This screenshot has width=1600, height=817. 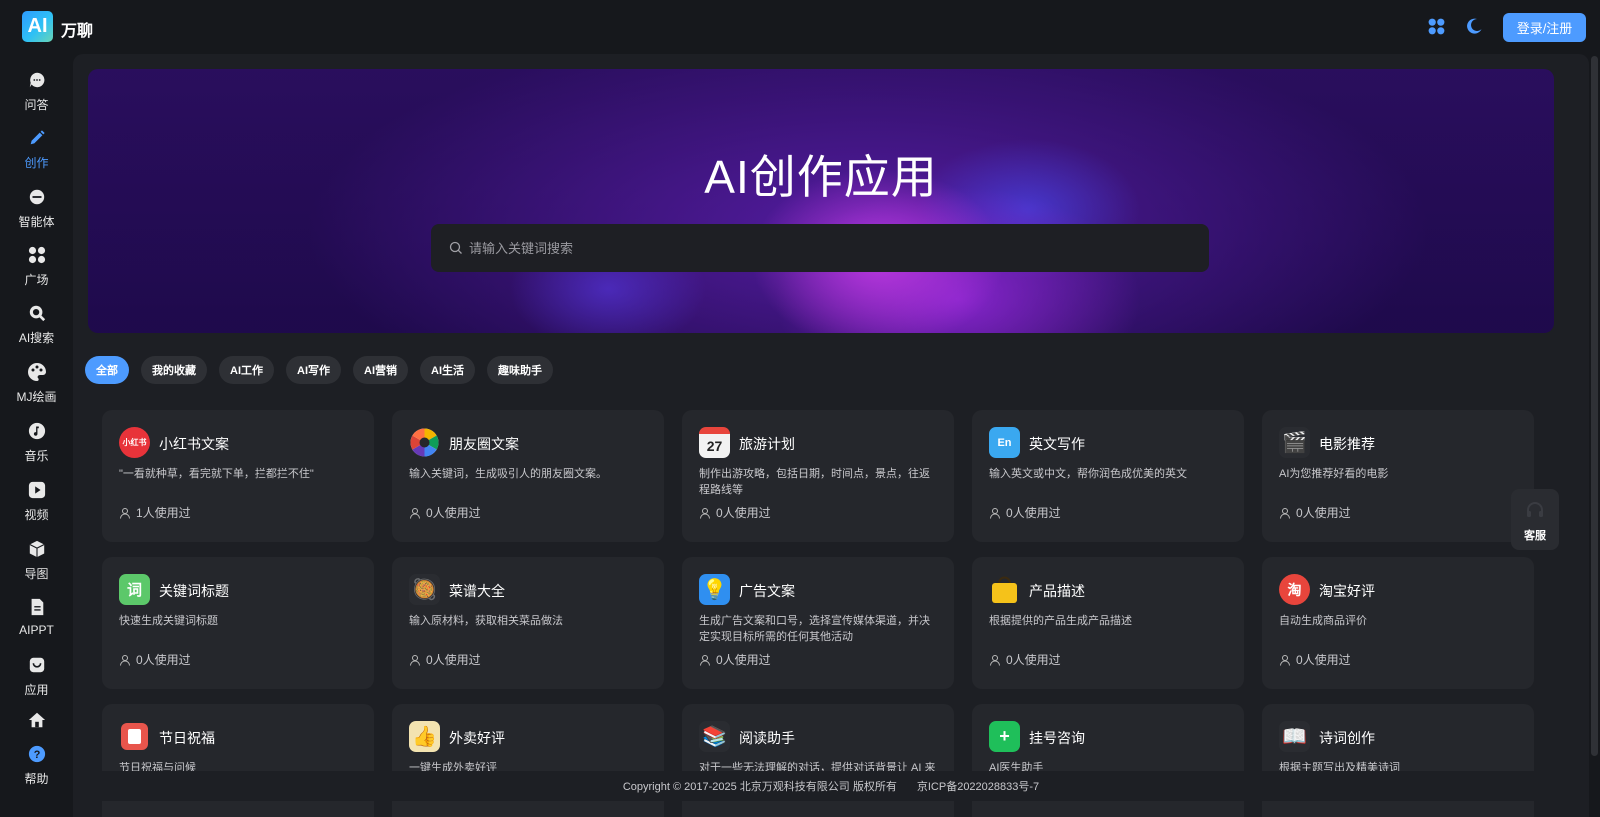 What do you see at coordinates (1294, 736) in the screenshot?
I see `open-book-icon: 📖` at bounding box center [1294, 736].